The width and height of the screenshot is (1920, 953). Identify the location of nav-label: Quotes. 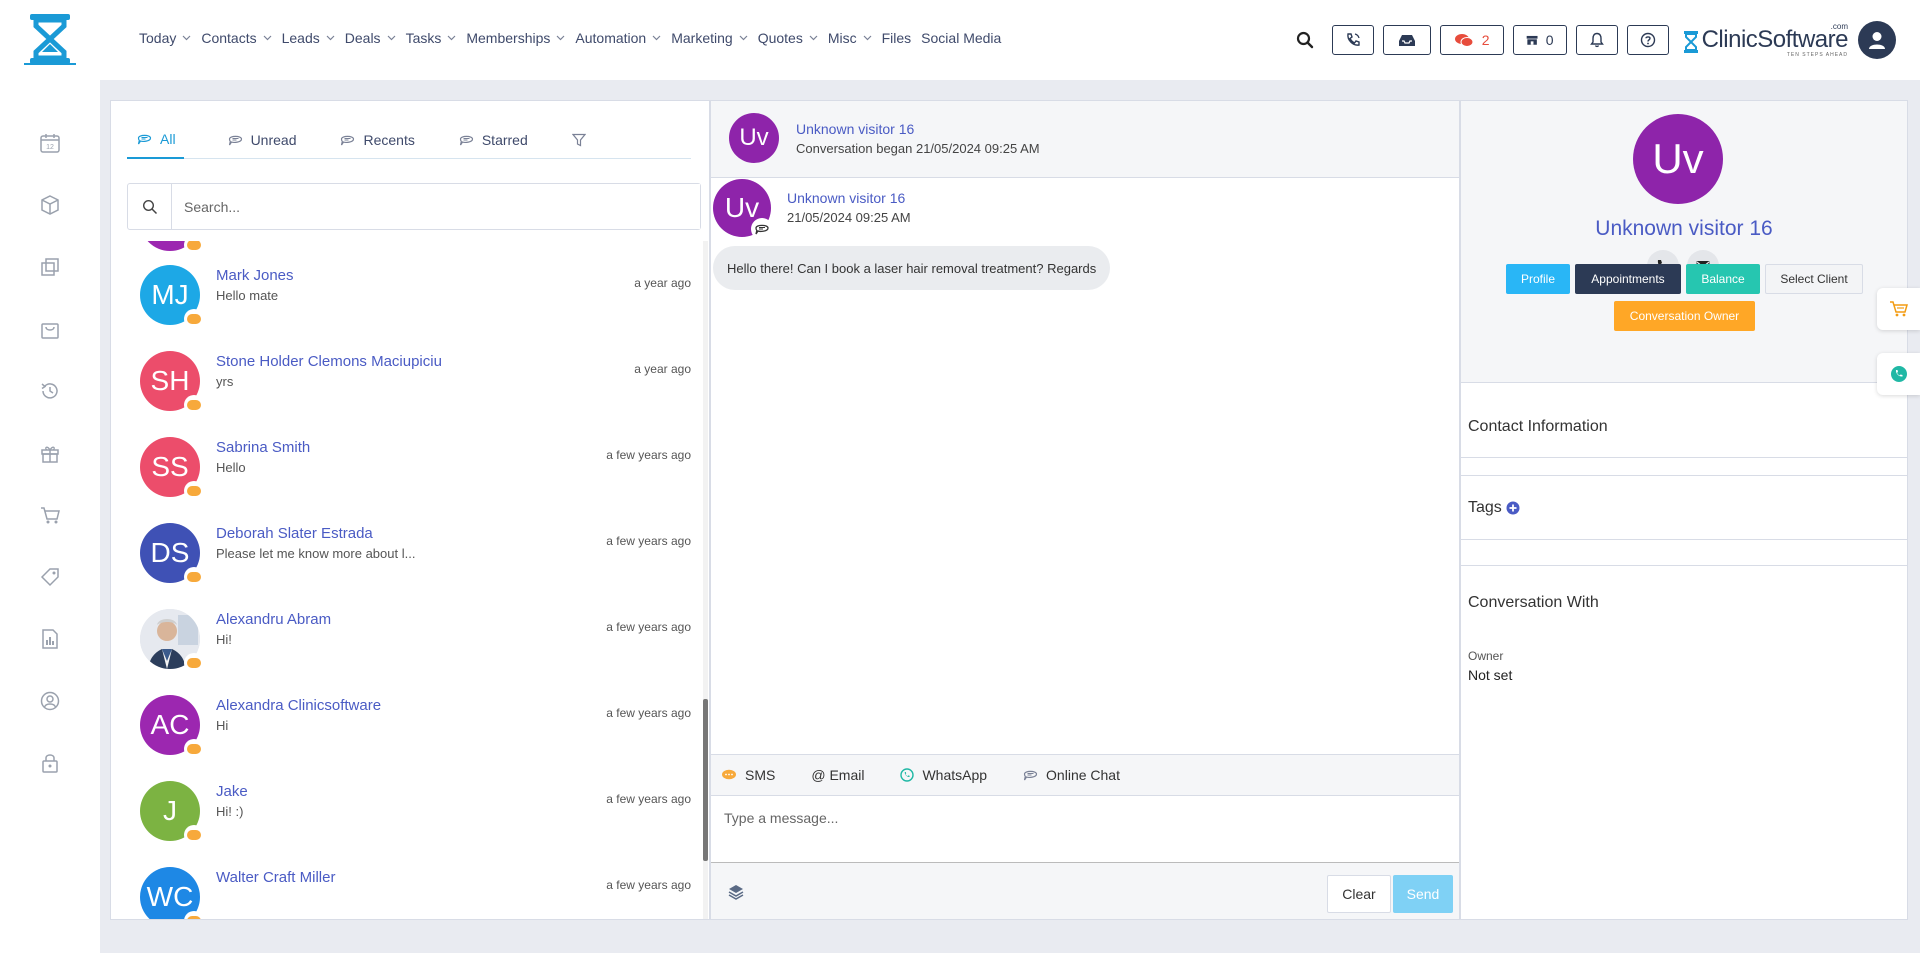
(780, 38).